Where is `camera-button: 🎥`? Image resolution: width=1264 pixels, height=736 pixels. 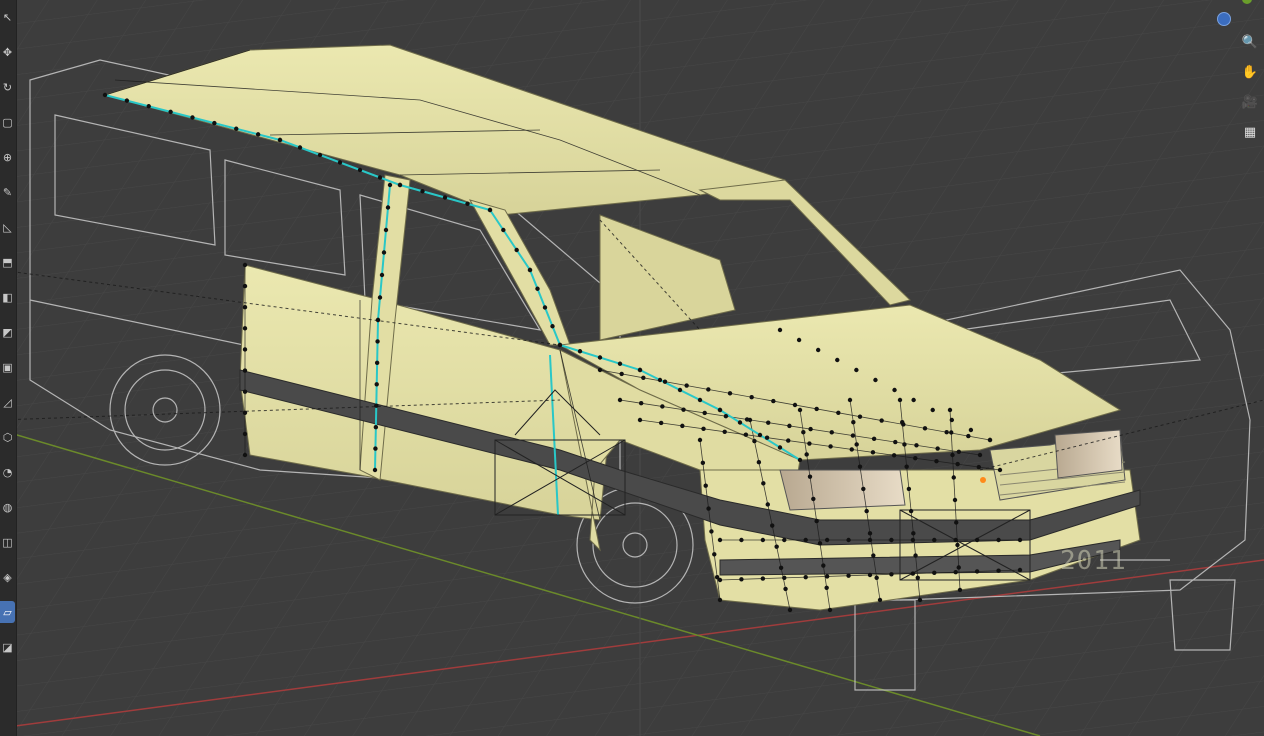 camera-button: 🎥 is located at coordinates (1250, 102).